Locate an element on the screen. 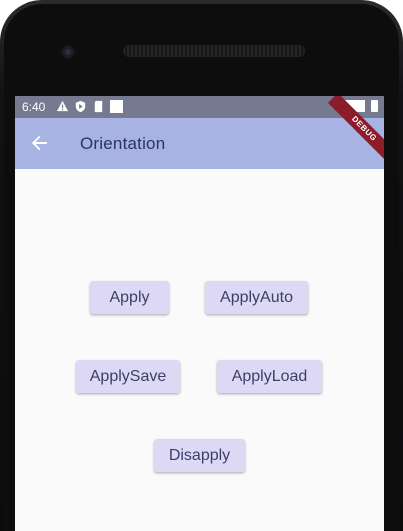 The image size is (403, 531). status-bar: 6:40 is located at coordinates (199, 107).